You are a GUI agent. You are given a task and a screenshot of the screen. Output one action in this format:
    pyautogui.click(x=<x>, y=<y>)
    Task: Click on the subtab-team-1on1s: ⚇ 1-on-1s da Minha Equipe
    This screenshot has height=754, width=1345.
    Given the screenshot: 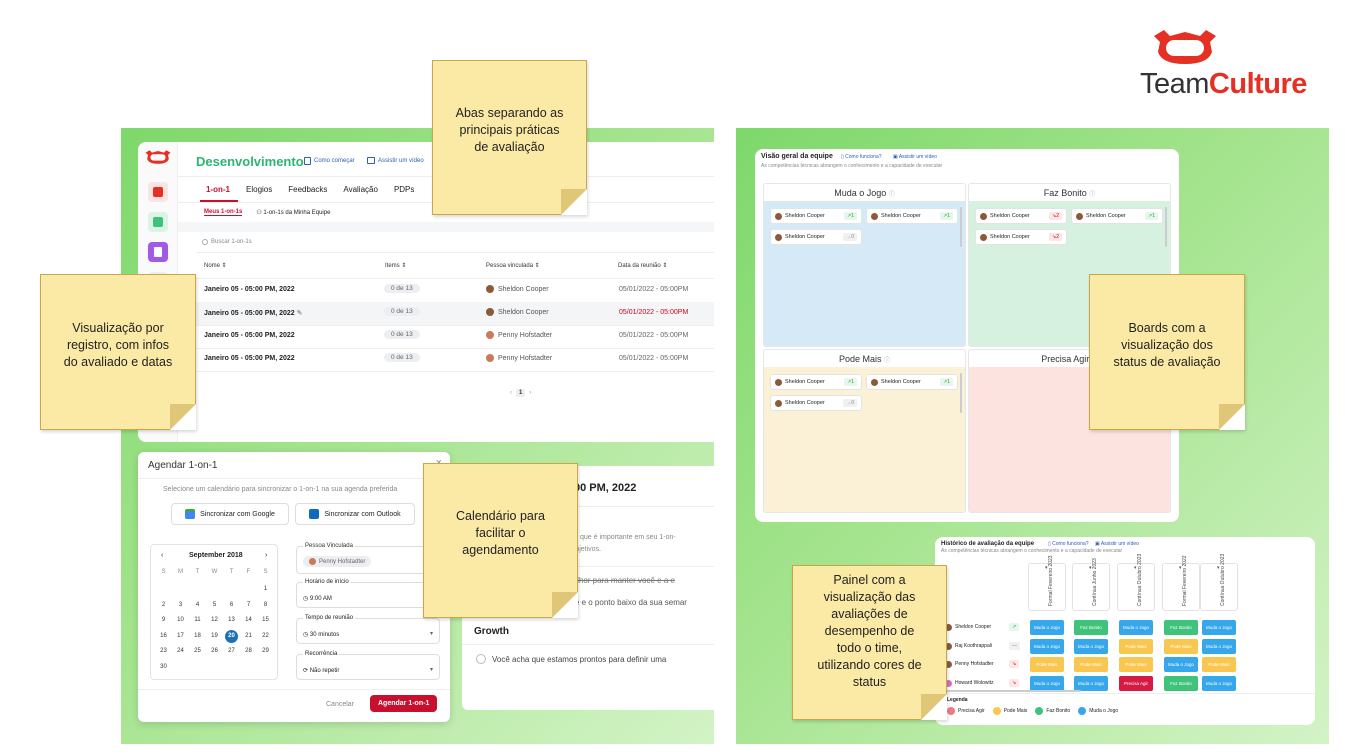 What is the action you would take?
    pyautogui.click(x=293, y=212)
    